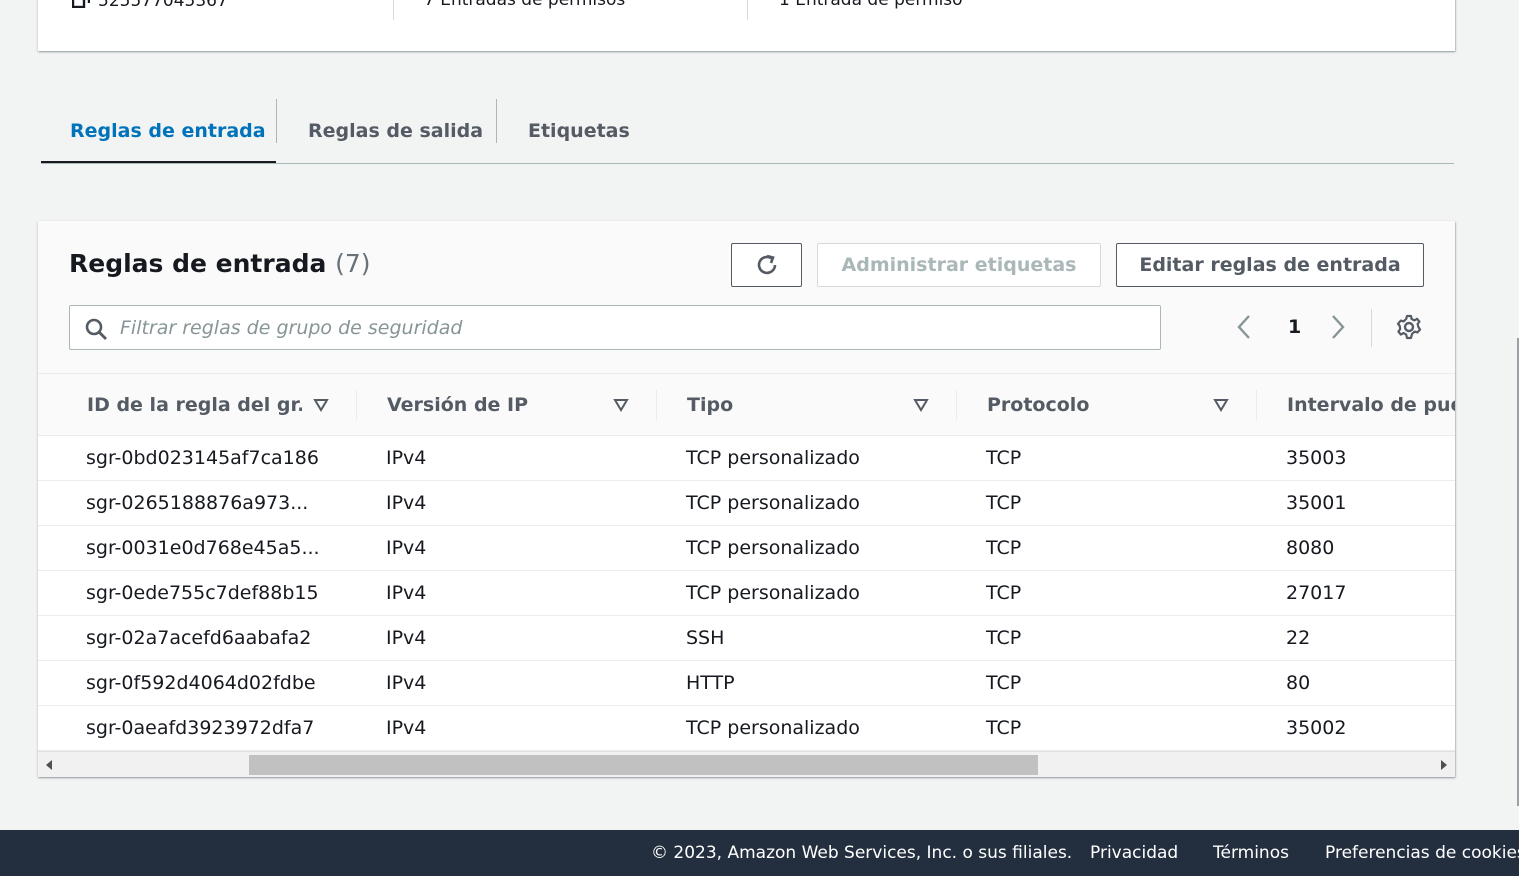 The image size is (1519, 876). I want to click on footer-privacy-link: Privacidad, so click(1134, 853).